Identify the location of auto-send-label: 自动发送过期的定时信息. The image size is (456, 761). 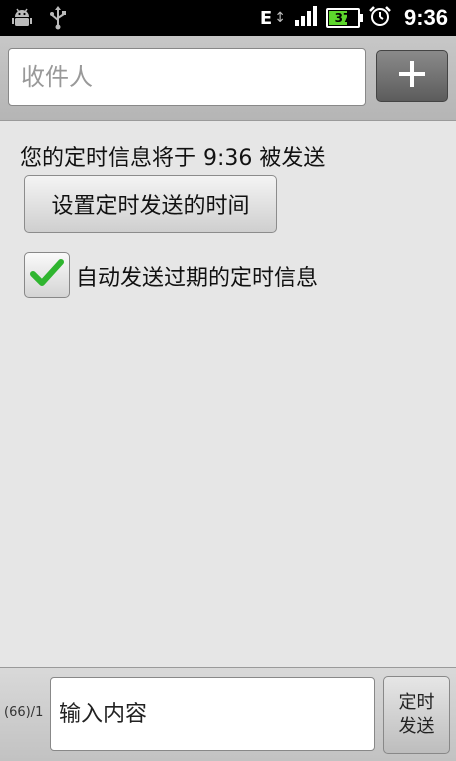
(197, 278).